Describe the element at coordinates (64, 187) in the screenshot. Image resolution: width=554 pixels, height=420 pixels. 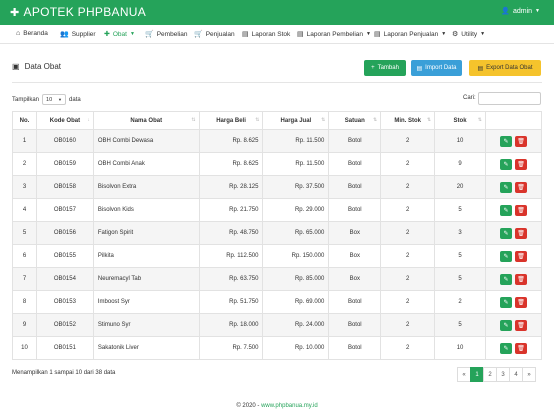
I see `table-cell: OB0158` at that location.